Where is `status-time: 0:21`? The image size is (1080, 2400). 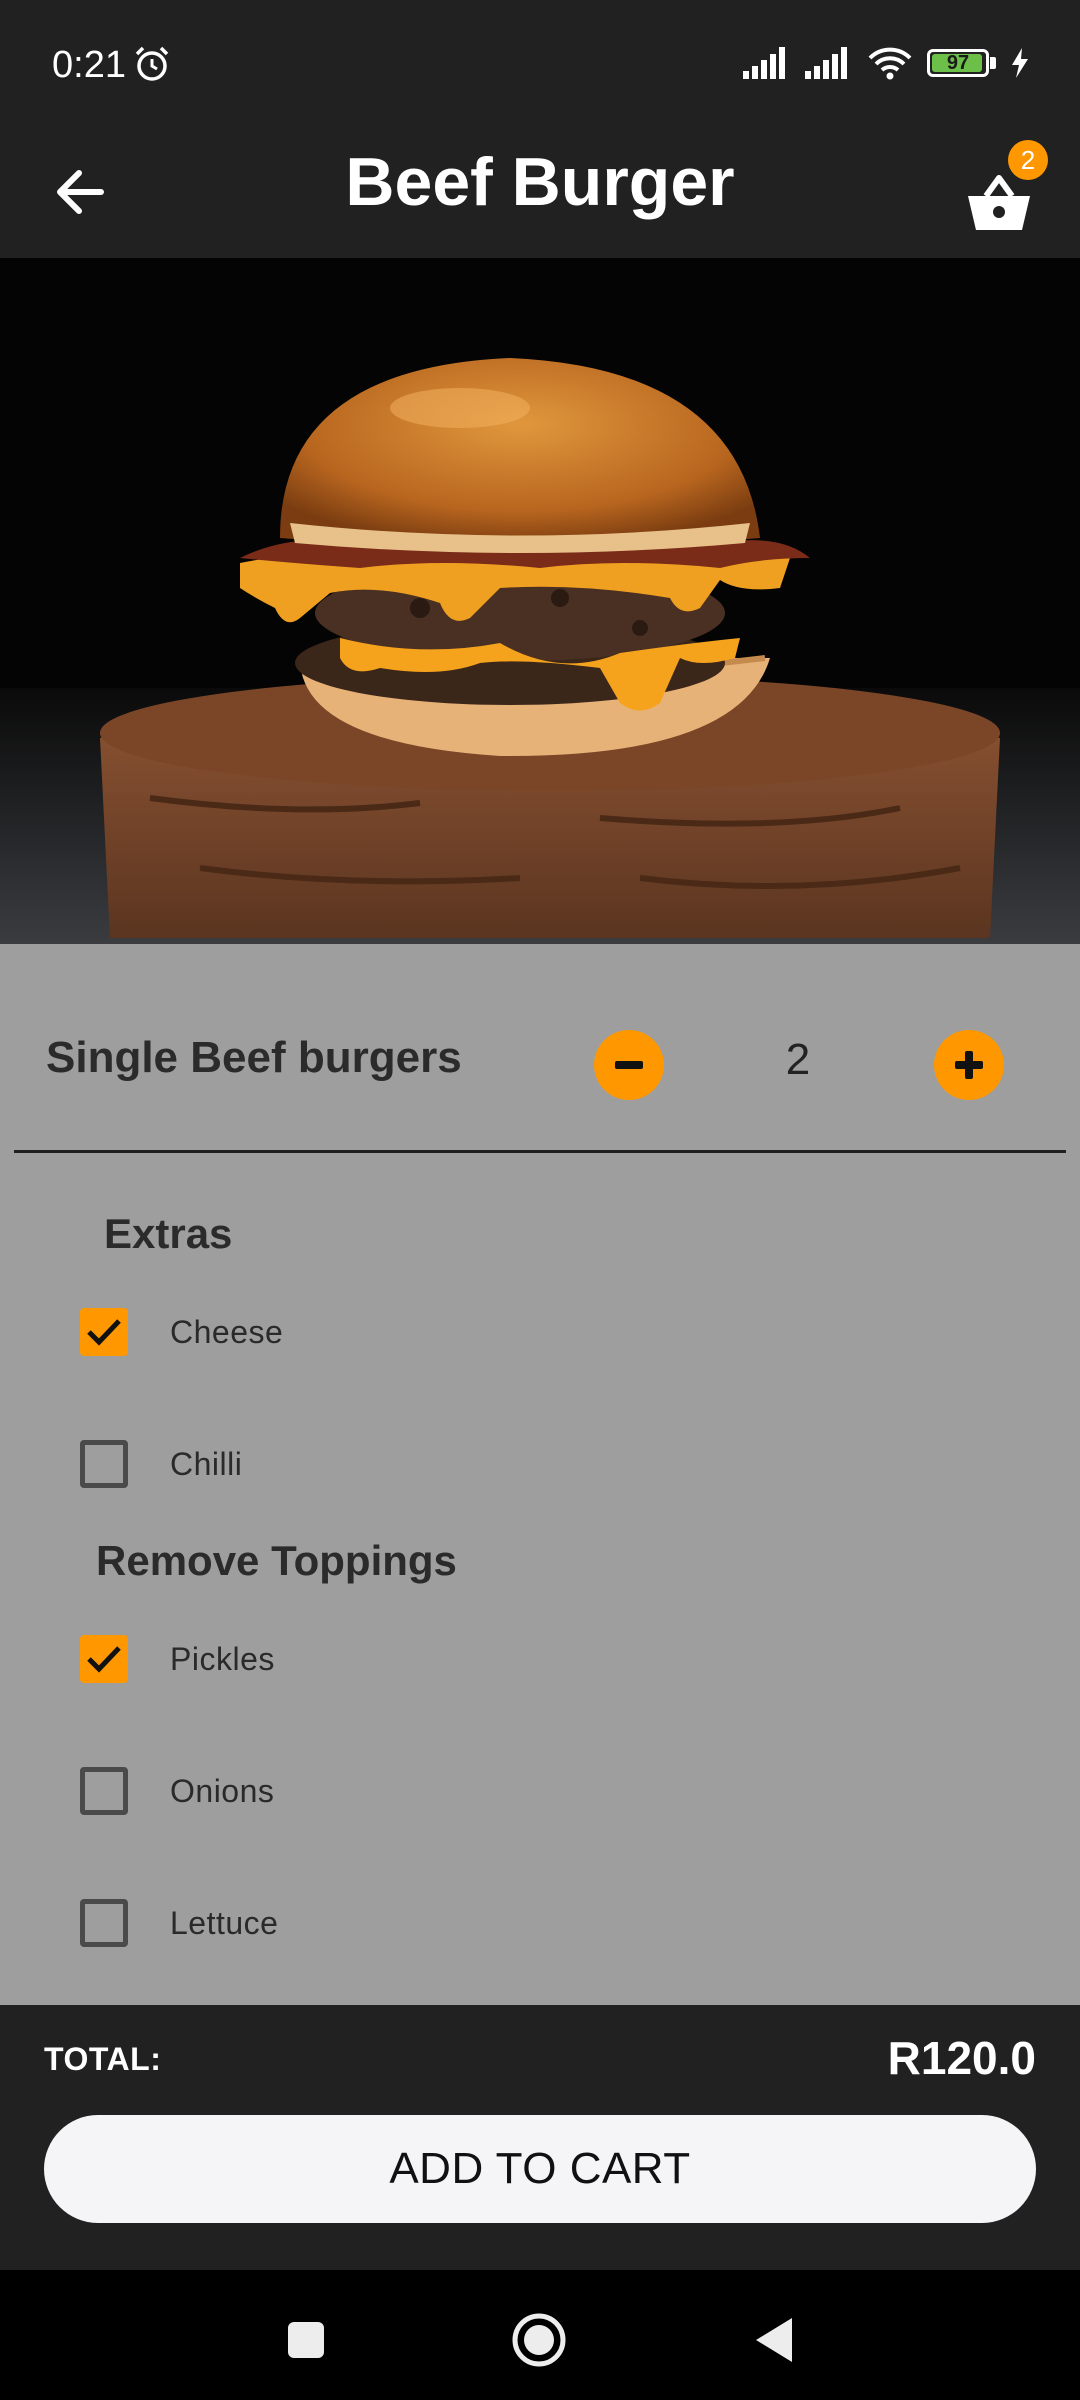
status-time: 0:21 is located at coordinates (89, 65).